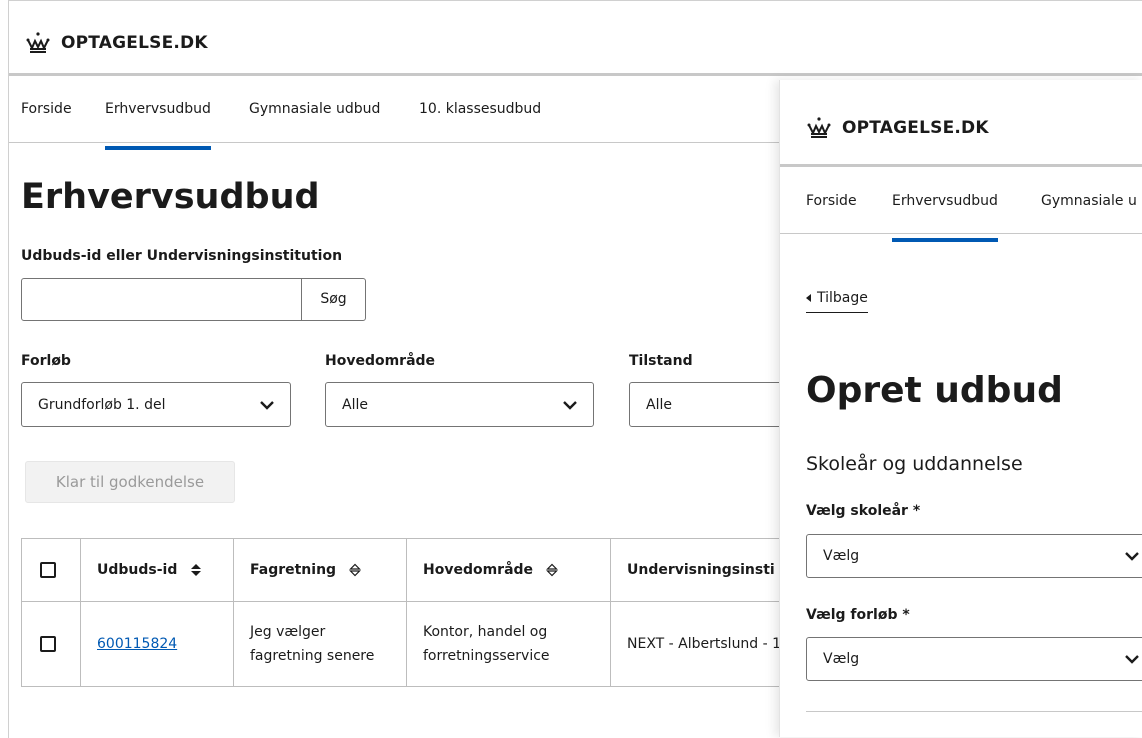 This screenshot has width=1142, height=738. What do you see at coordinates (974, 659) in the screenshot?
I see `panel-forloeb-select: Vælg` at bounding box center [974, 659].